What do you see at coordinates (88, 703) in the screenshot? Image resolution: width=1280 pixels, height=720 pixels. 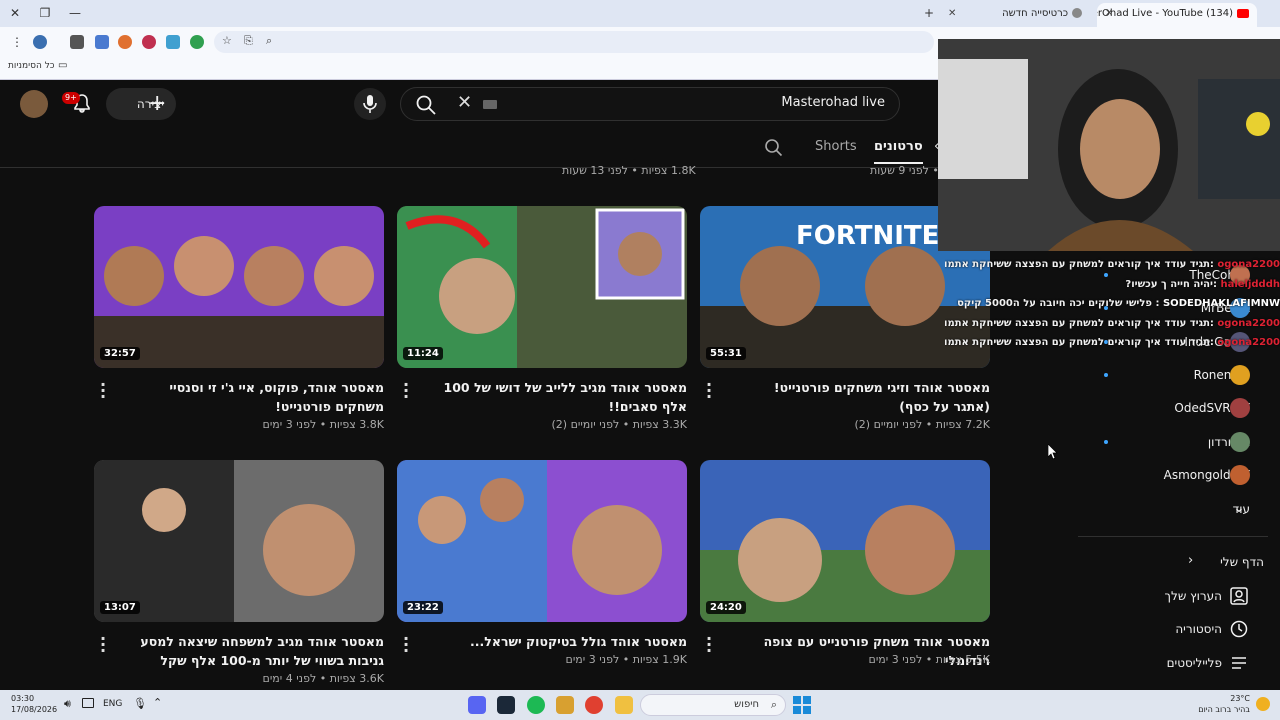 I see `network-icon` at bounding box center [88, 703].